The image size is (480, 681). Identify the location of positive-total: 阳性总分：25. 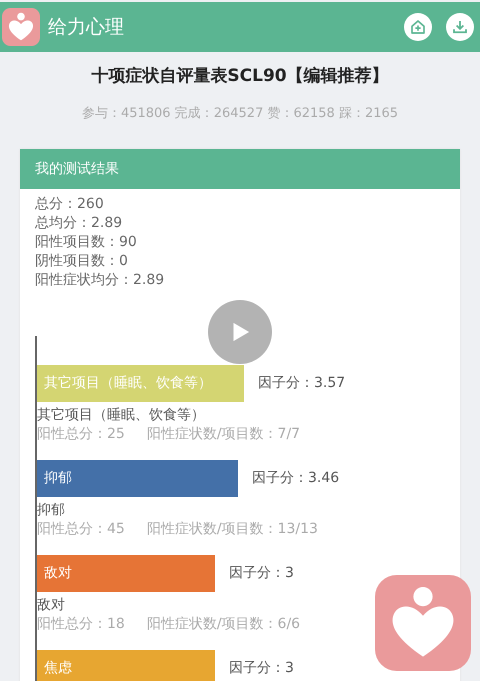
(81, 434).